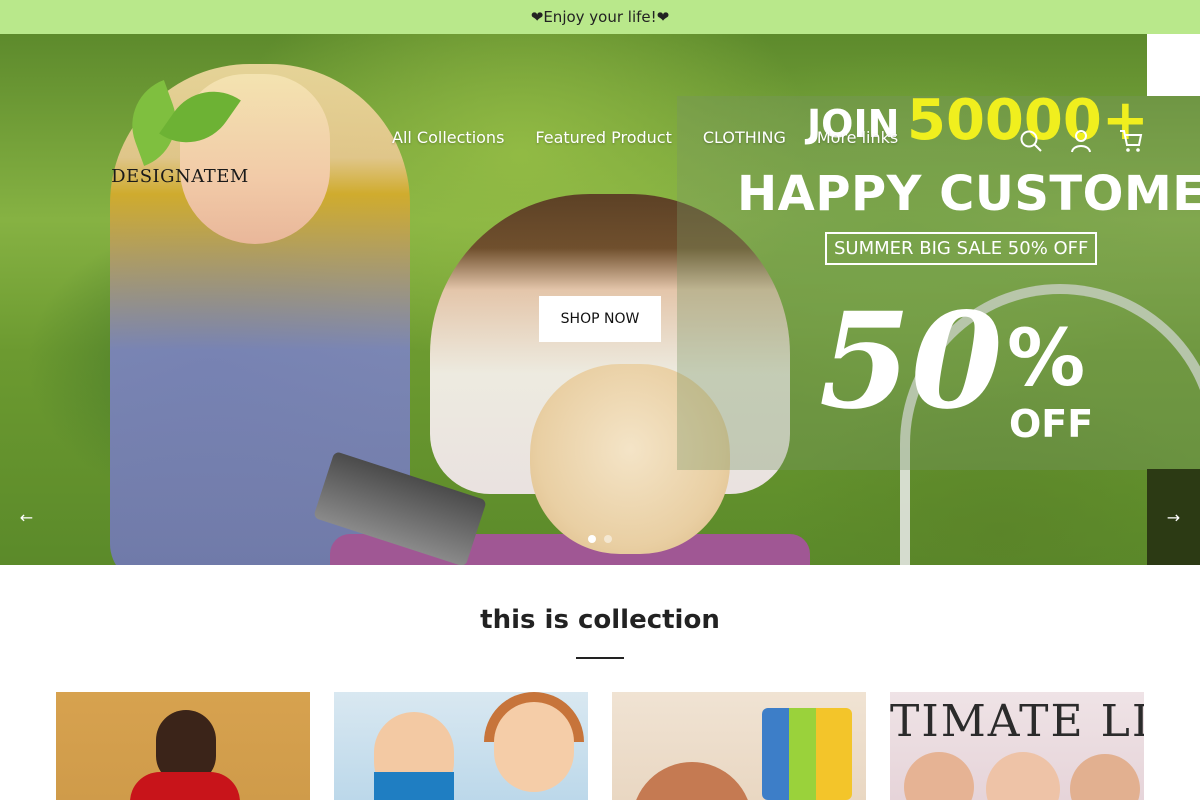 The width and height of the screenshot is (1200, 800). Describe the element at coordinates (961, 248) in the screenshot. I see `promo-sale-box: SUMMER BIG SALE 50% OFF` at that location.